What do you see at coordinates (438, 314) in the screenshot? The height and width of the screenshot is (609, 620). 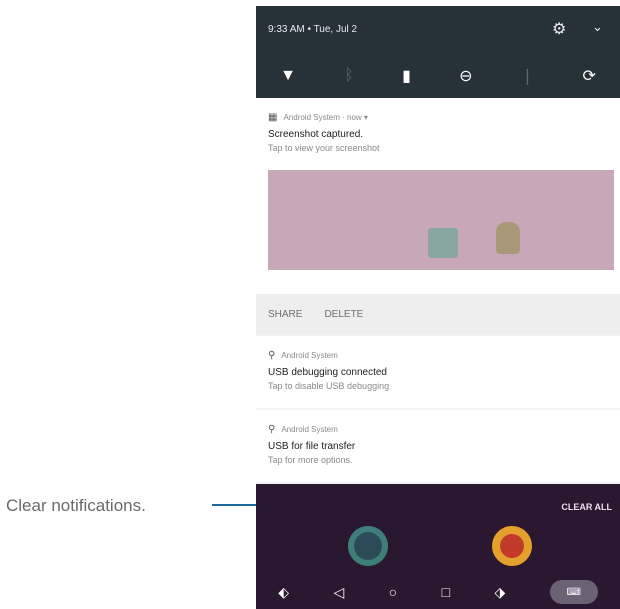 I see `notification-actions: SHARE DELETE` at bounding box center [438, 314].